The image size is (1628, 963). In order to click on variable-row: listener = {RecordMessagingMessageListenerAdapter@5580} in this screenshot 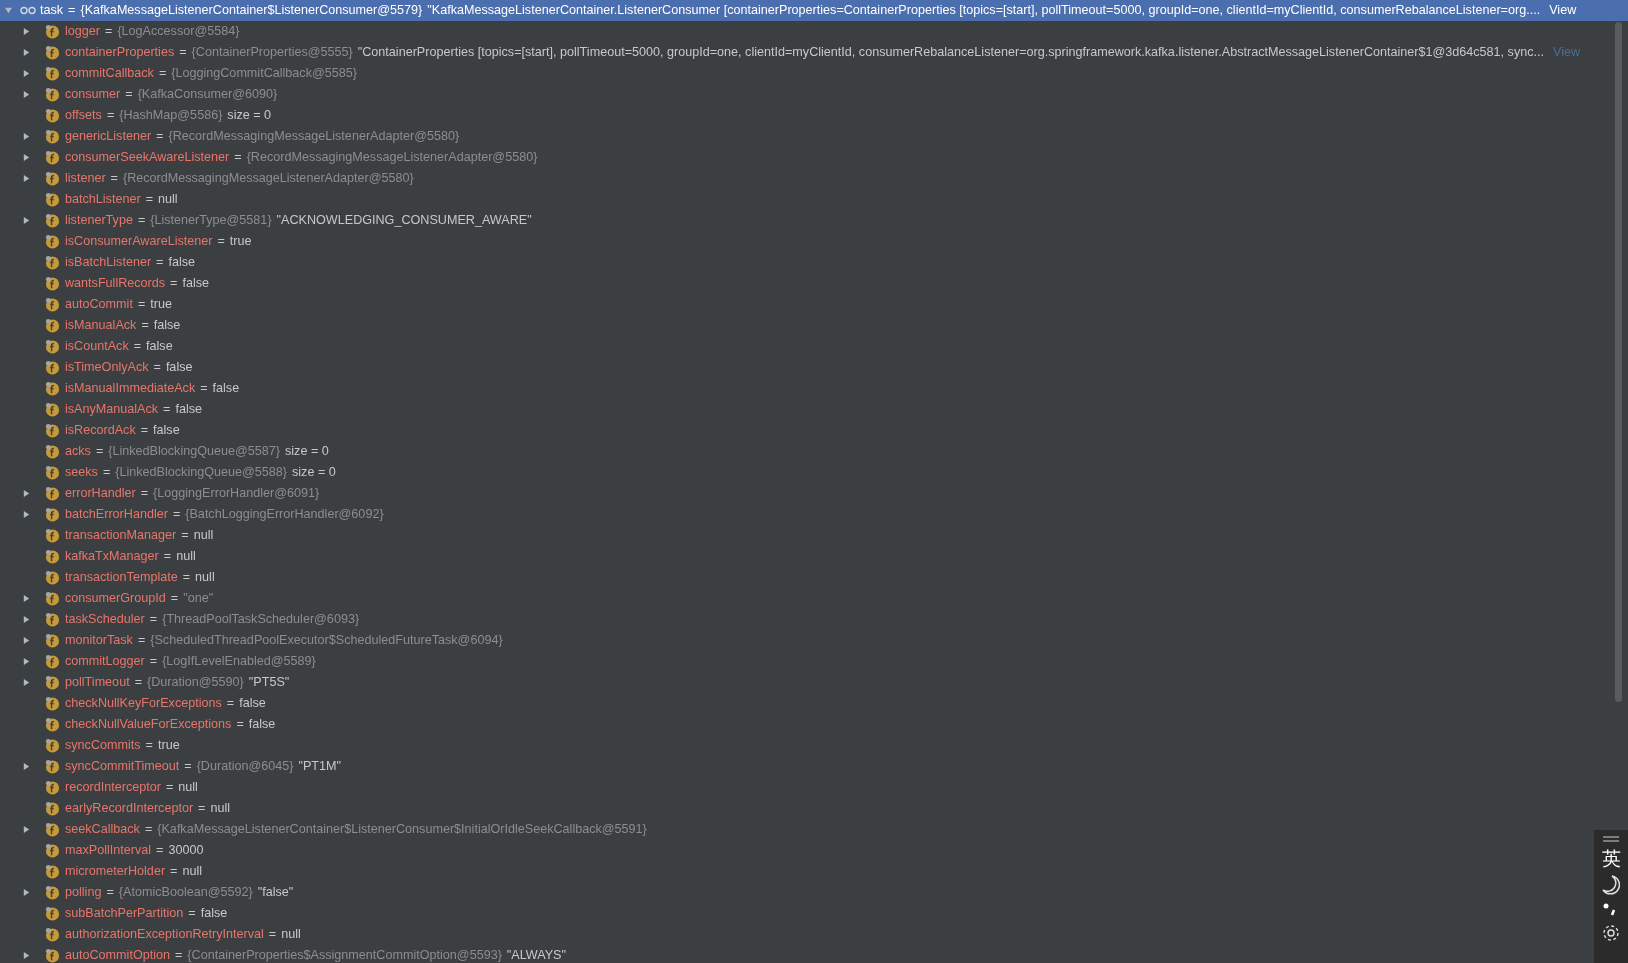, I will do `click(209, 178)`.